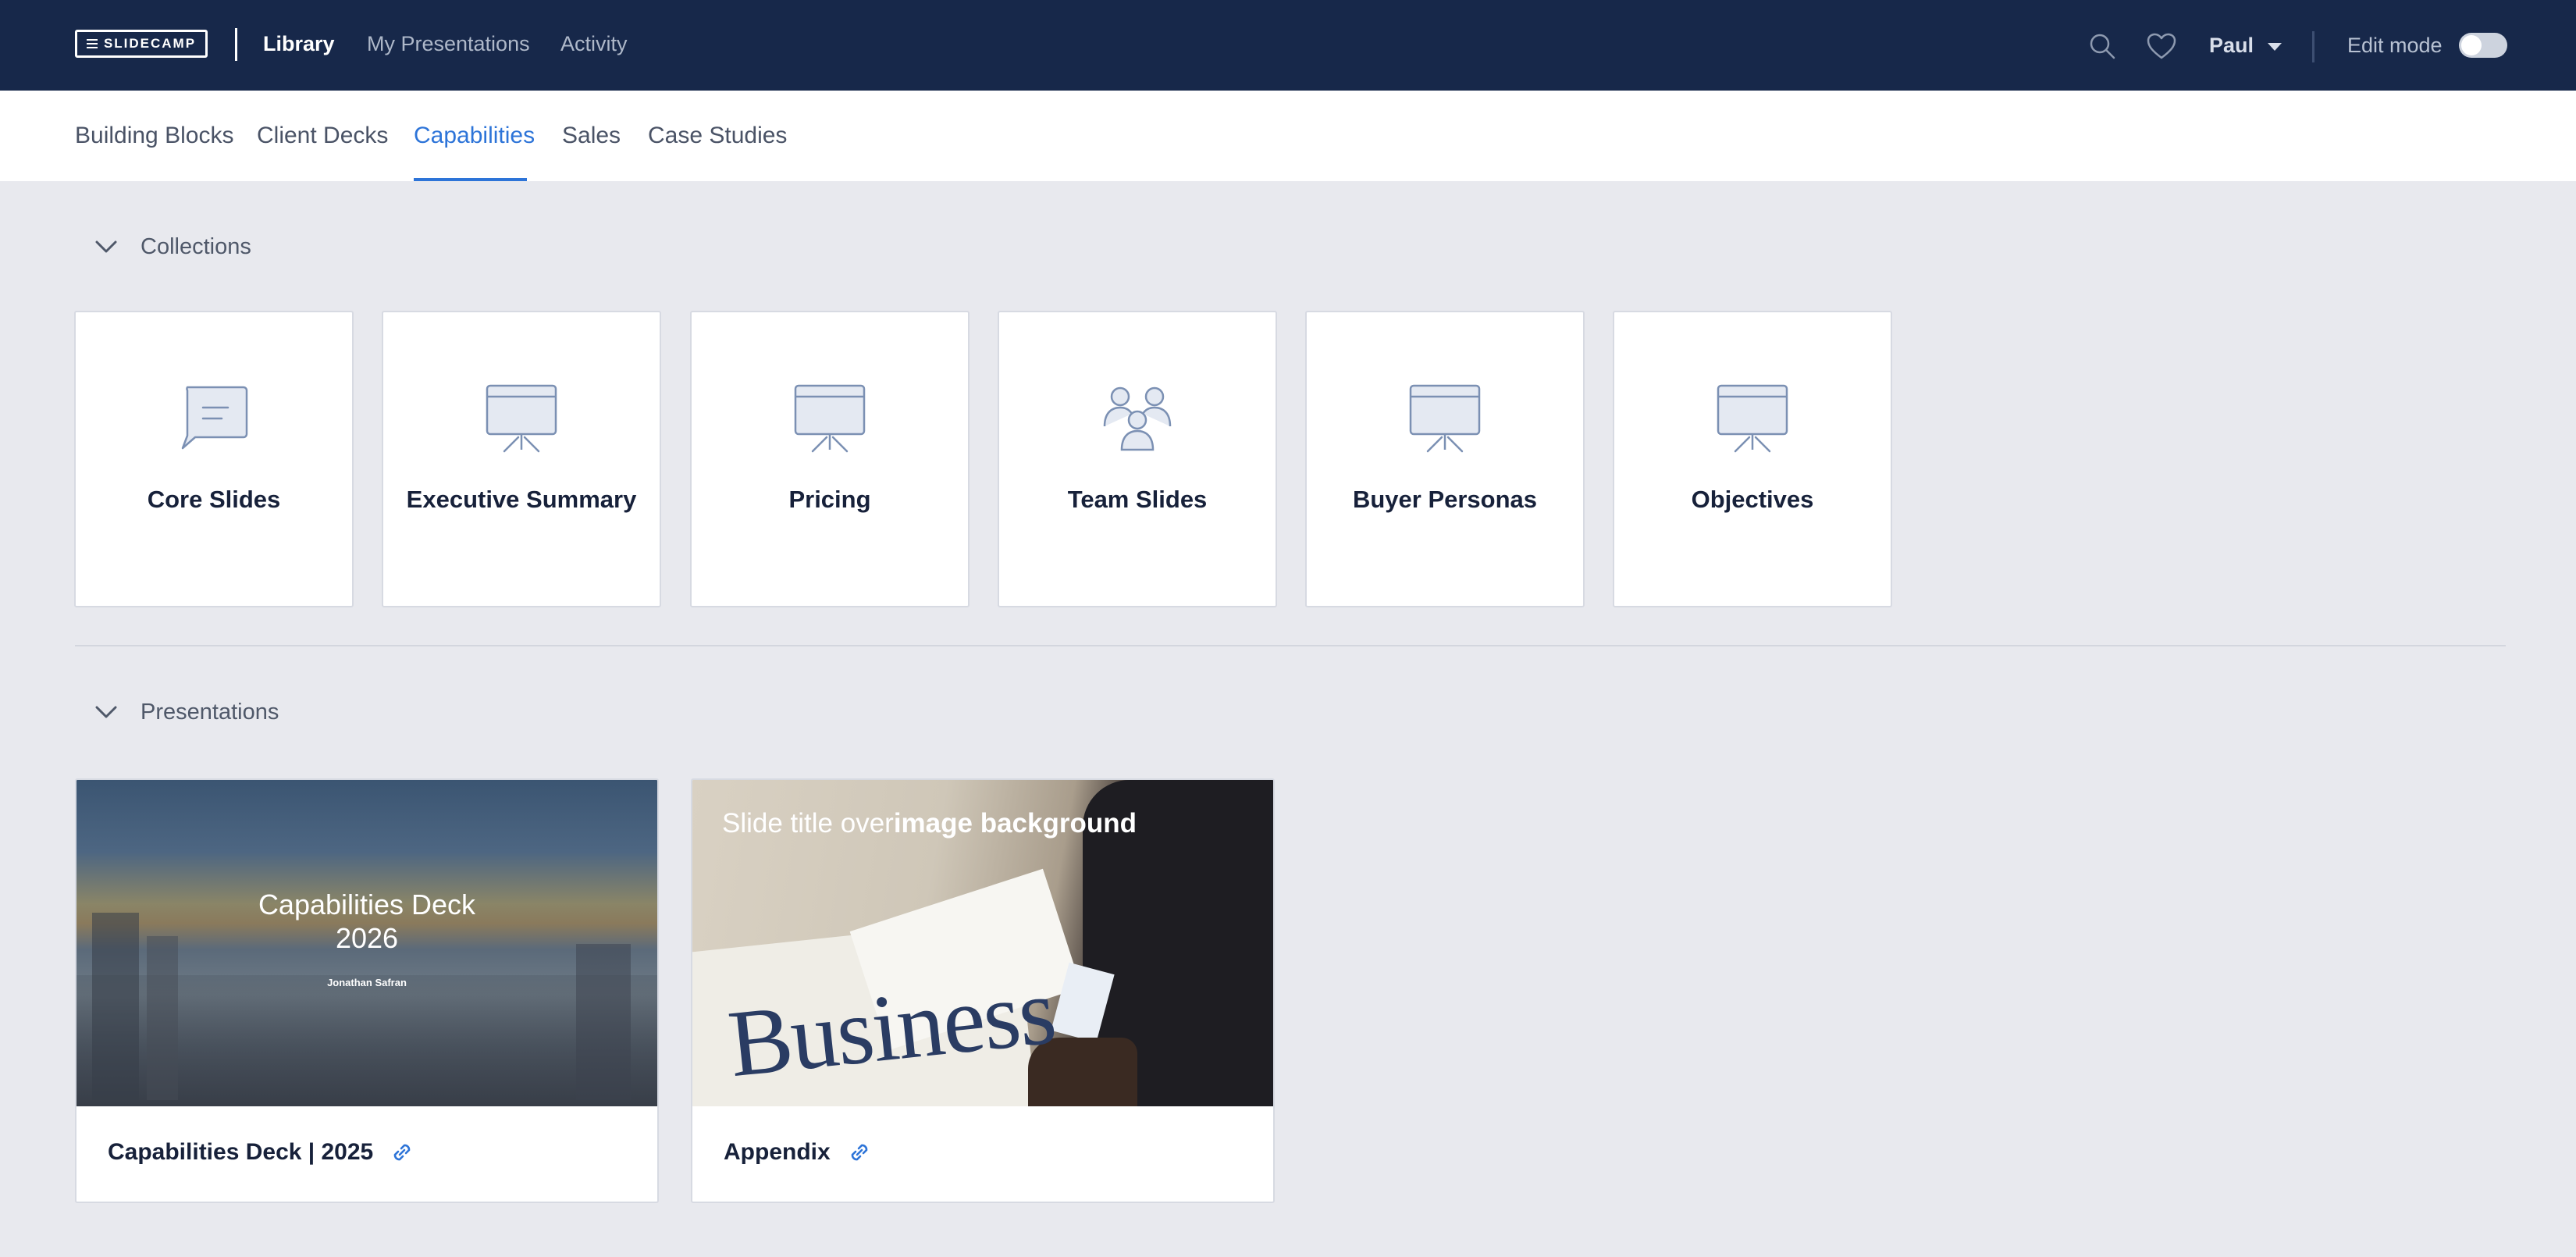 This screenshot has height=1257, width=2576. What do you see at coordinates (1445, 499) in the screenshot?
I see `collection-label: Buyer Personas` at bounding box center [1445, 499].